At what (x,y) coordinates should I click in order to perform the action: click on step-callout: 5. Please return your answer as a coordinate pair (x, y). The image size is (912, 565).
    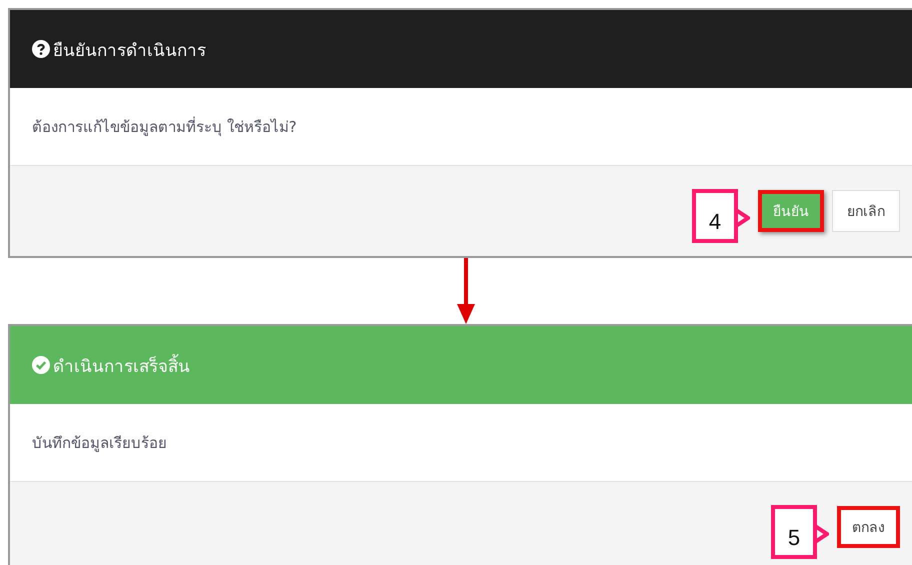
    Looking at the image, I should click on (794, 532).